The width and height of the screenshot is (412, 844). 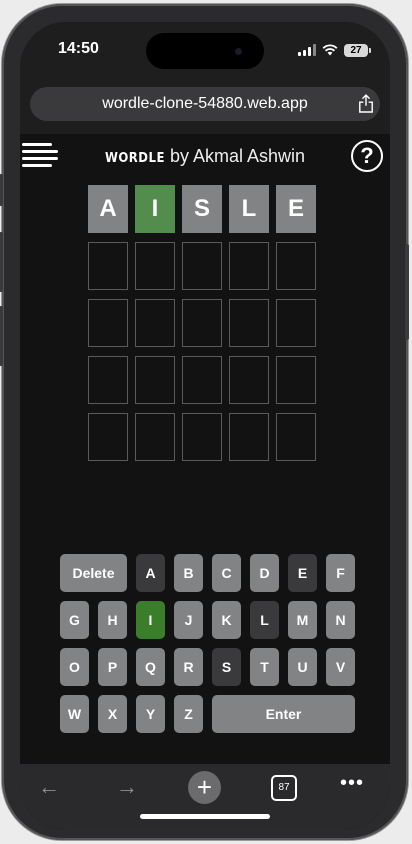 What do you see at coordinates (249, 209) in the screenshot?
I see `board-tile: L` at bounding box center [249, 209].